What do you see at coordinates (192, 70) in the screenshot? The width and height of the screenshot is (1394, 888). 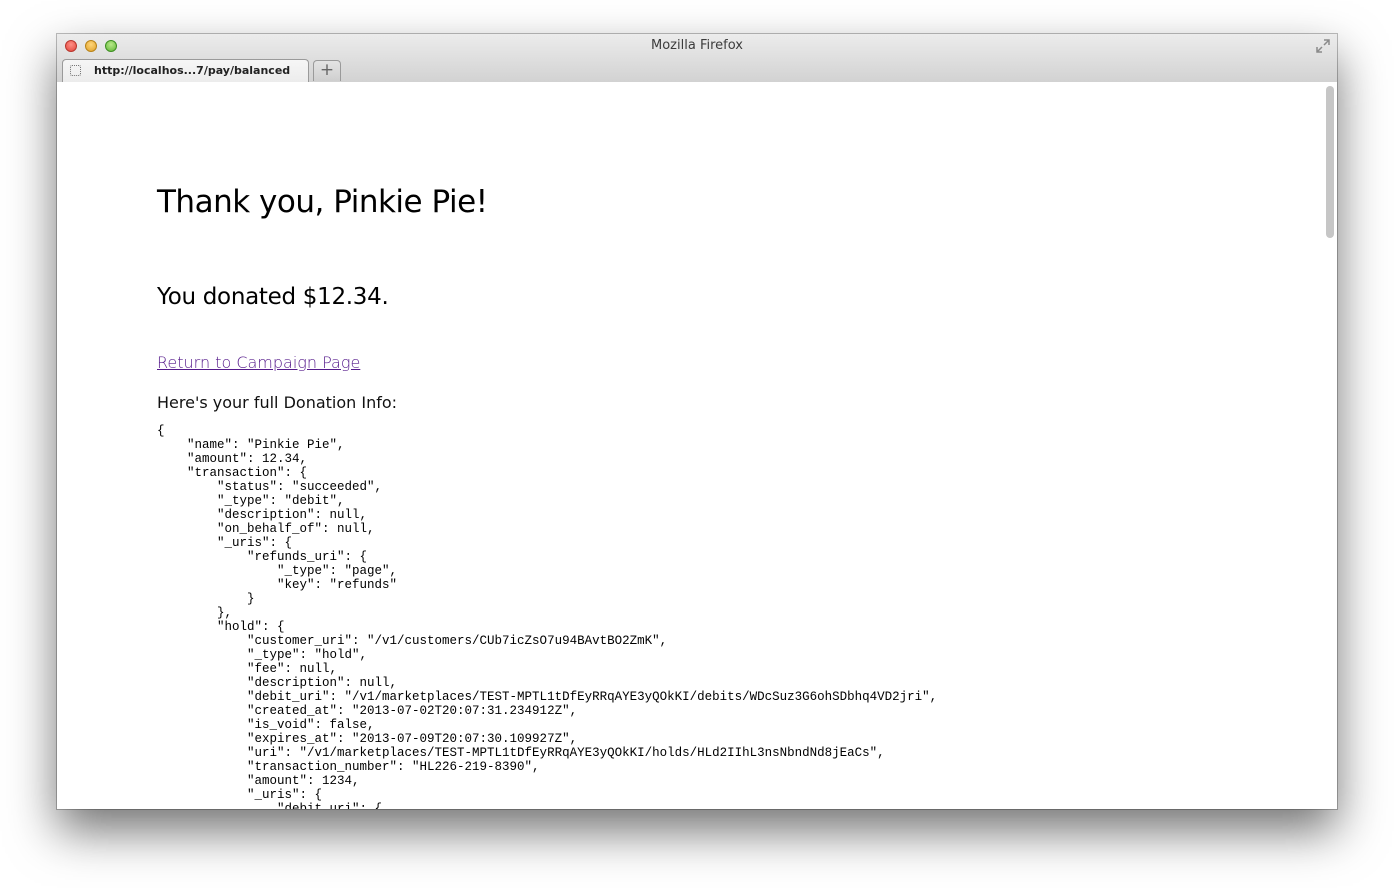 I see `tab-label: http://localhos...7/pay/balanced` at bounding box center [192, 70].